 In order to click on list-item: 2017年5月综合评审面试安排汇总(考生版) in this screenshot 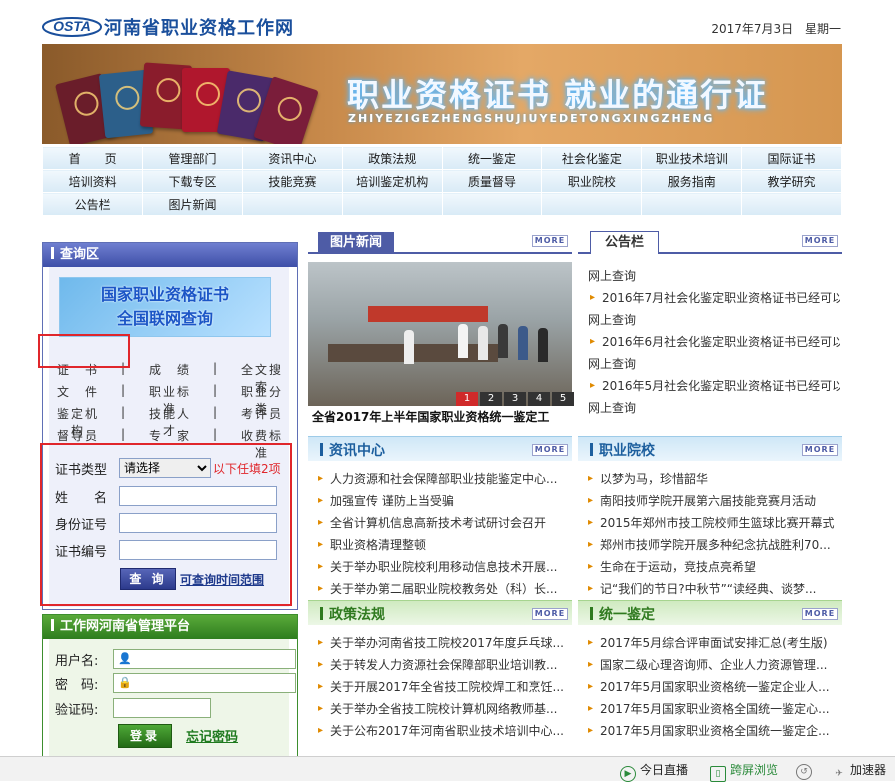, I will do `click(713, 643)`.